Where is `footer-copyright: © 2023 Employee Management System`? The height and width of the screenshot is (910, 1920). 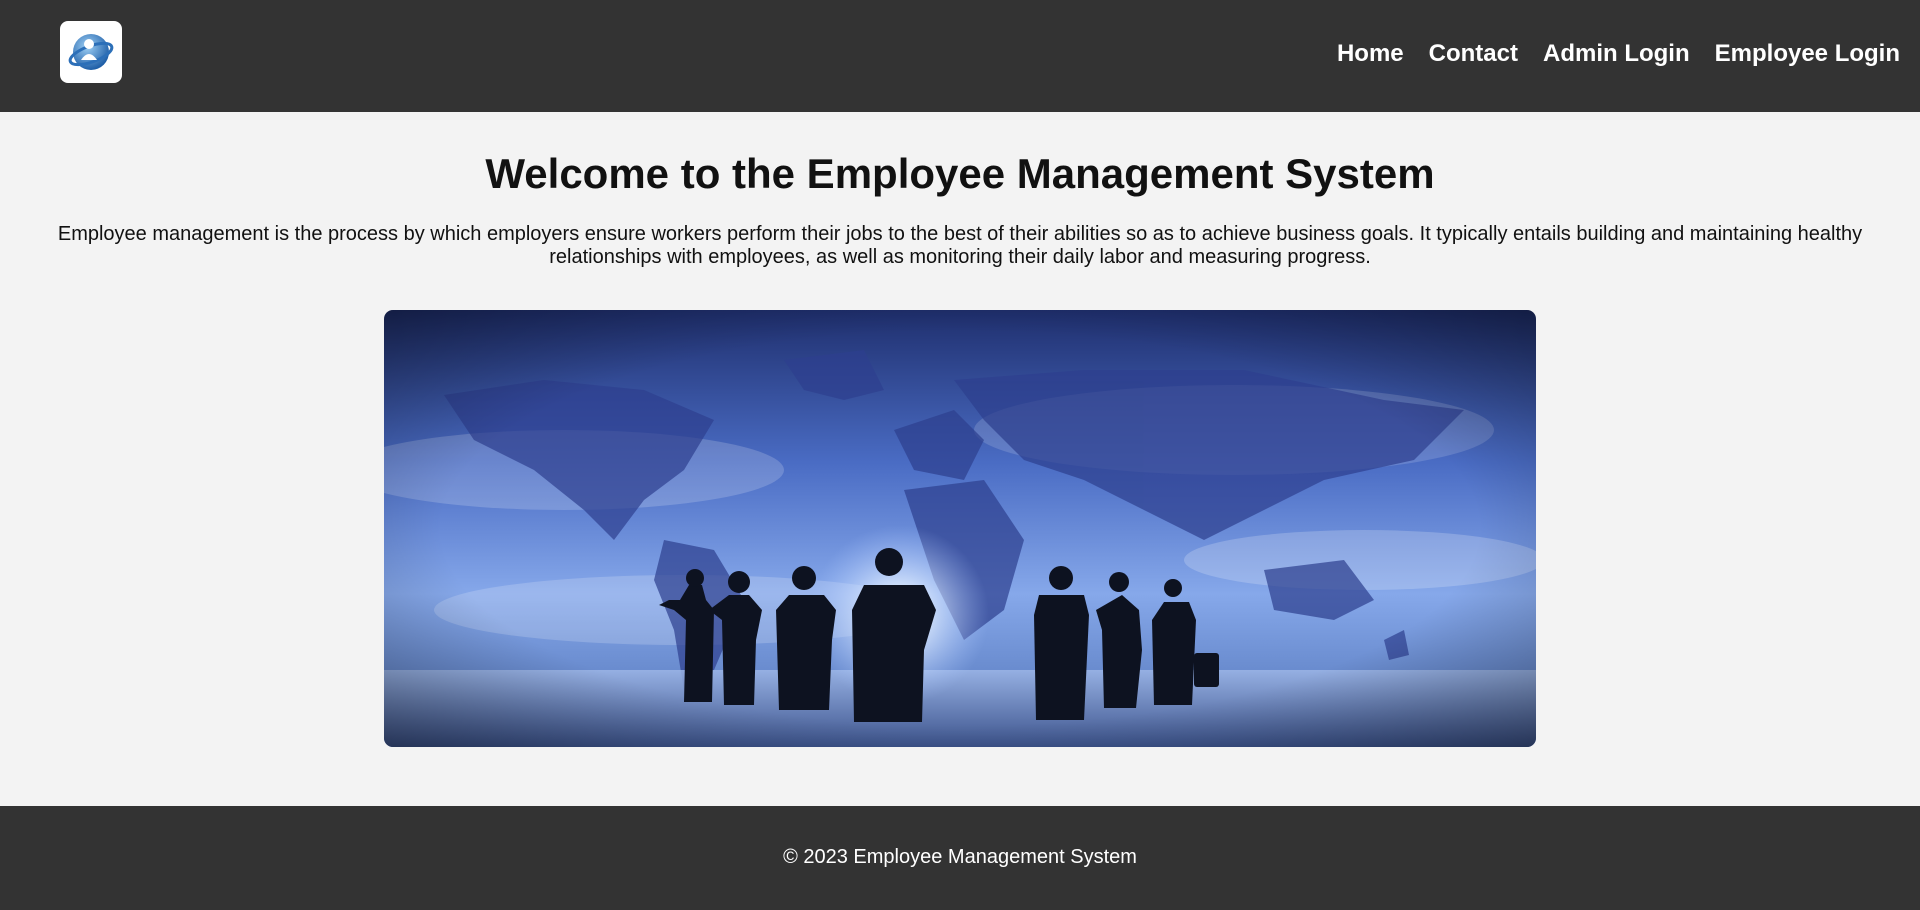
footer-copyright: © 2023 Employee Management System is located at coordinates (960, 857).